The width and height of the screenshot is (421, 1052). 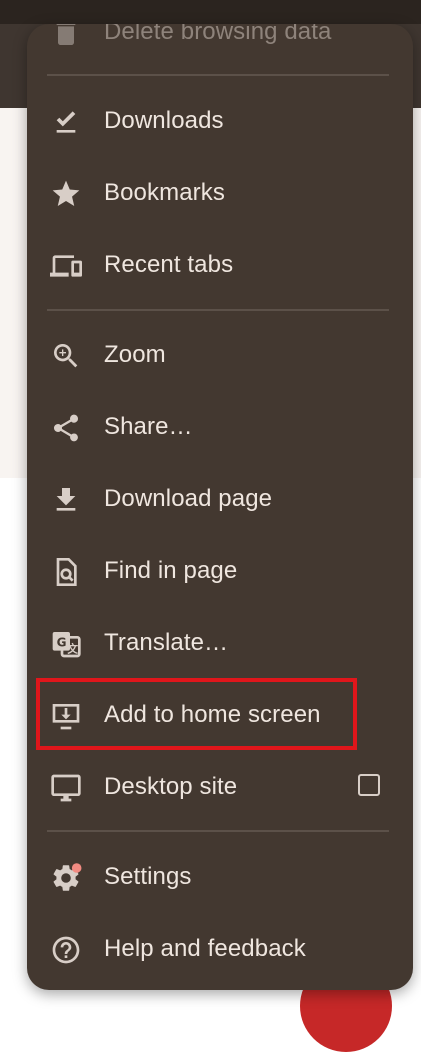 I want to click on menu-item-help-and-feedback: Help and feedback, so click(x=220, y=949).